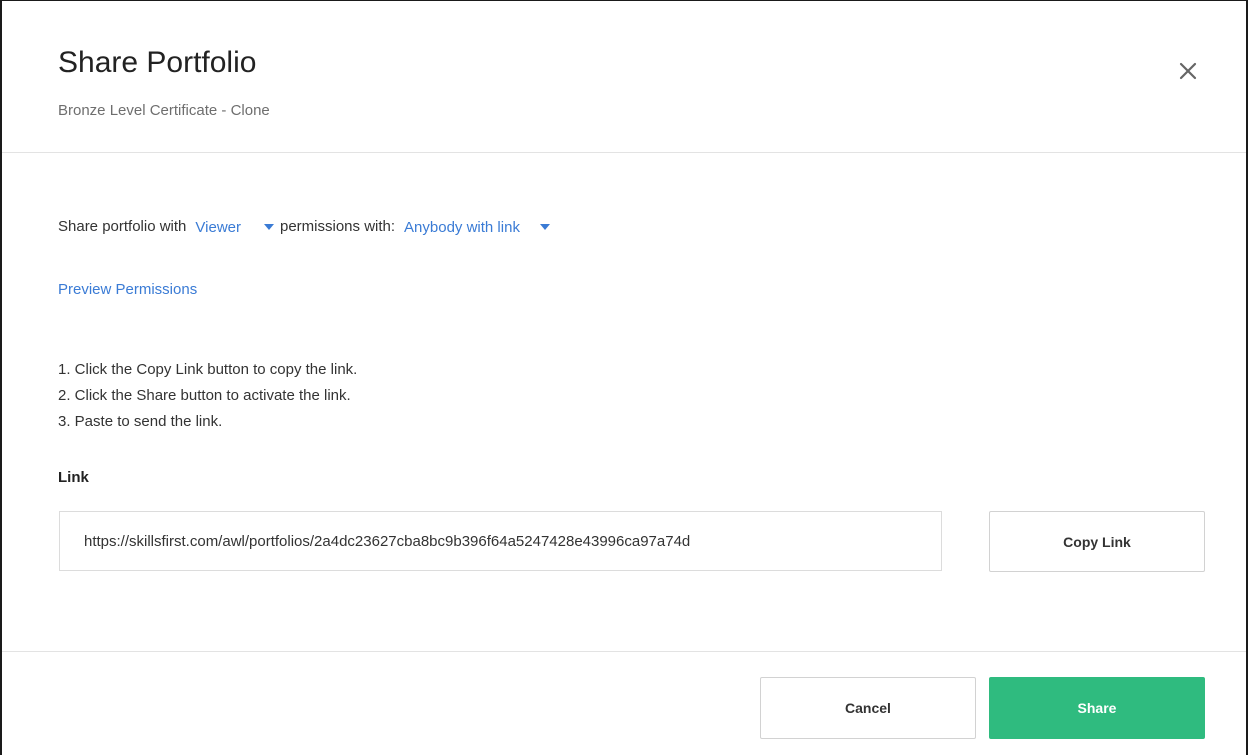 Image resolution: width=1250 pixels, height=755 pixels. Describe the element at coordinates (164, 110) in the screenshot. I see `dialog-subtitle: Bronze Level Certificate - Clone` at that location.